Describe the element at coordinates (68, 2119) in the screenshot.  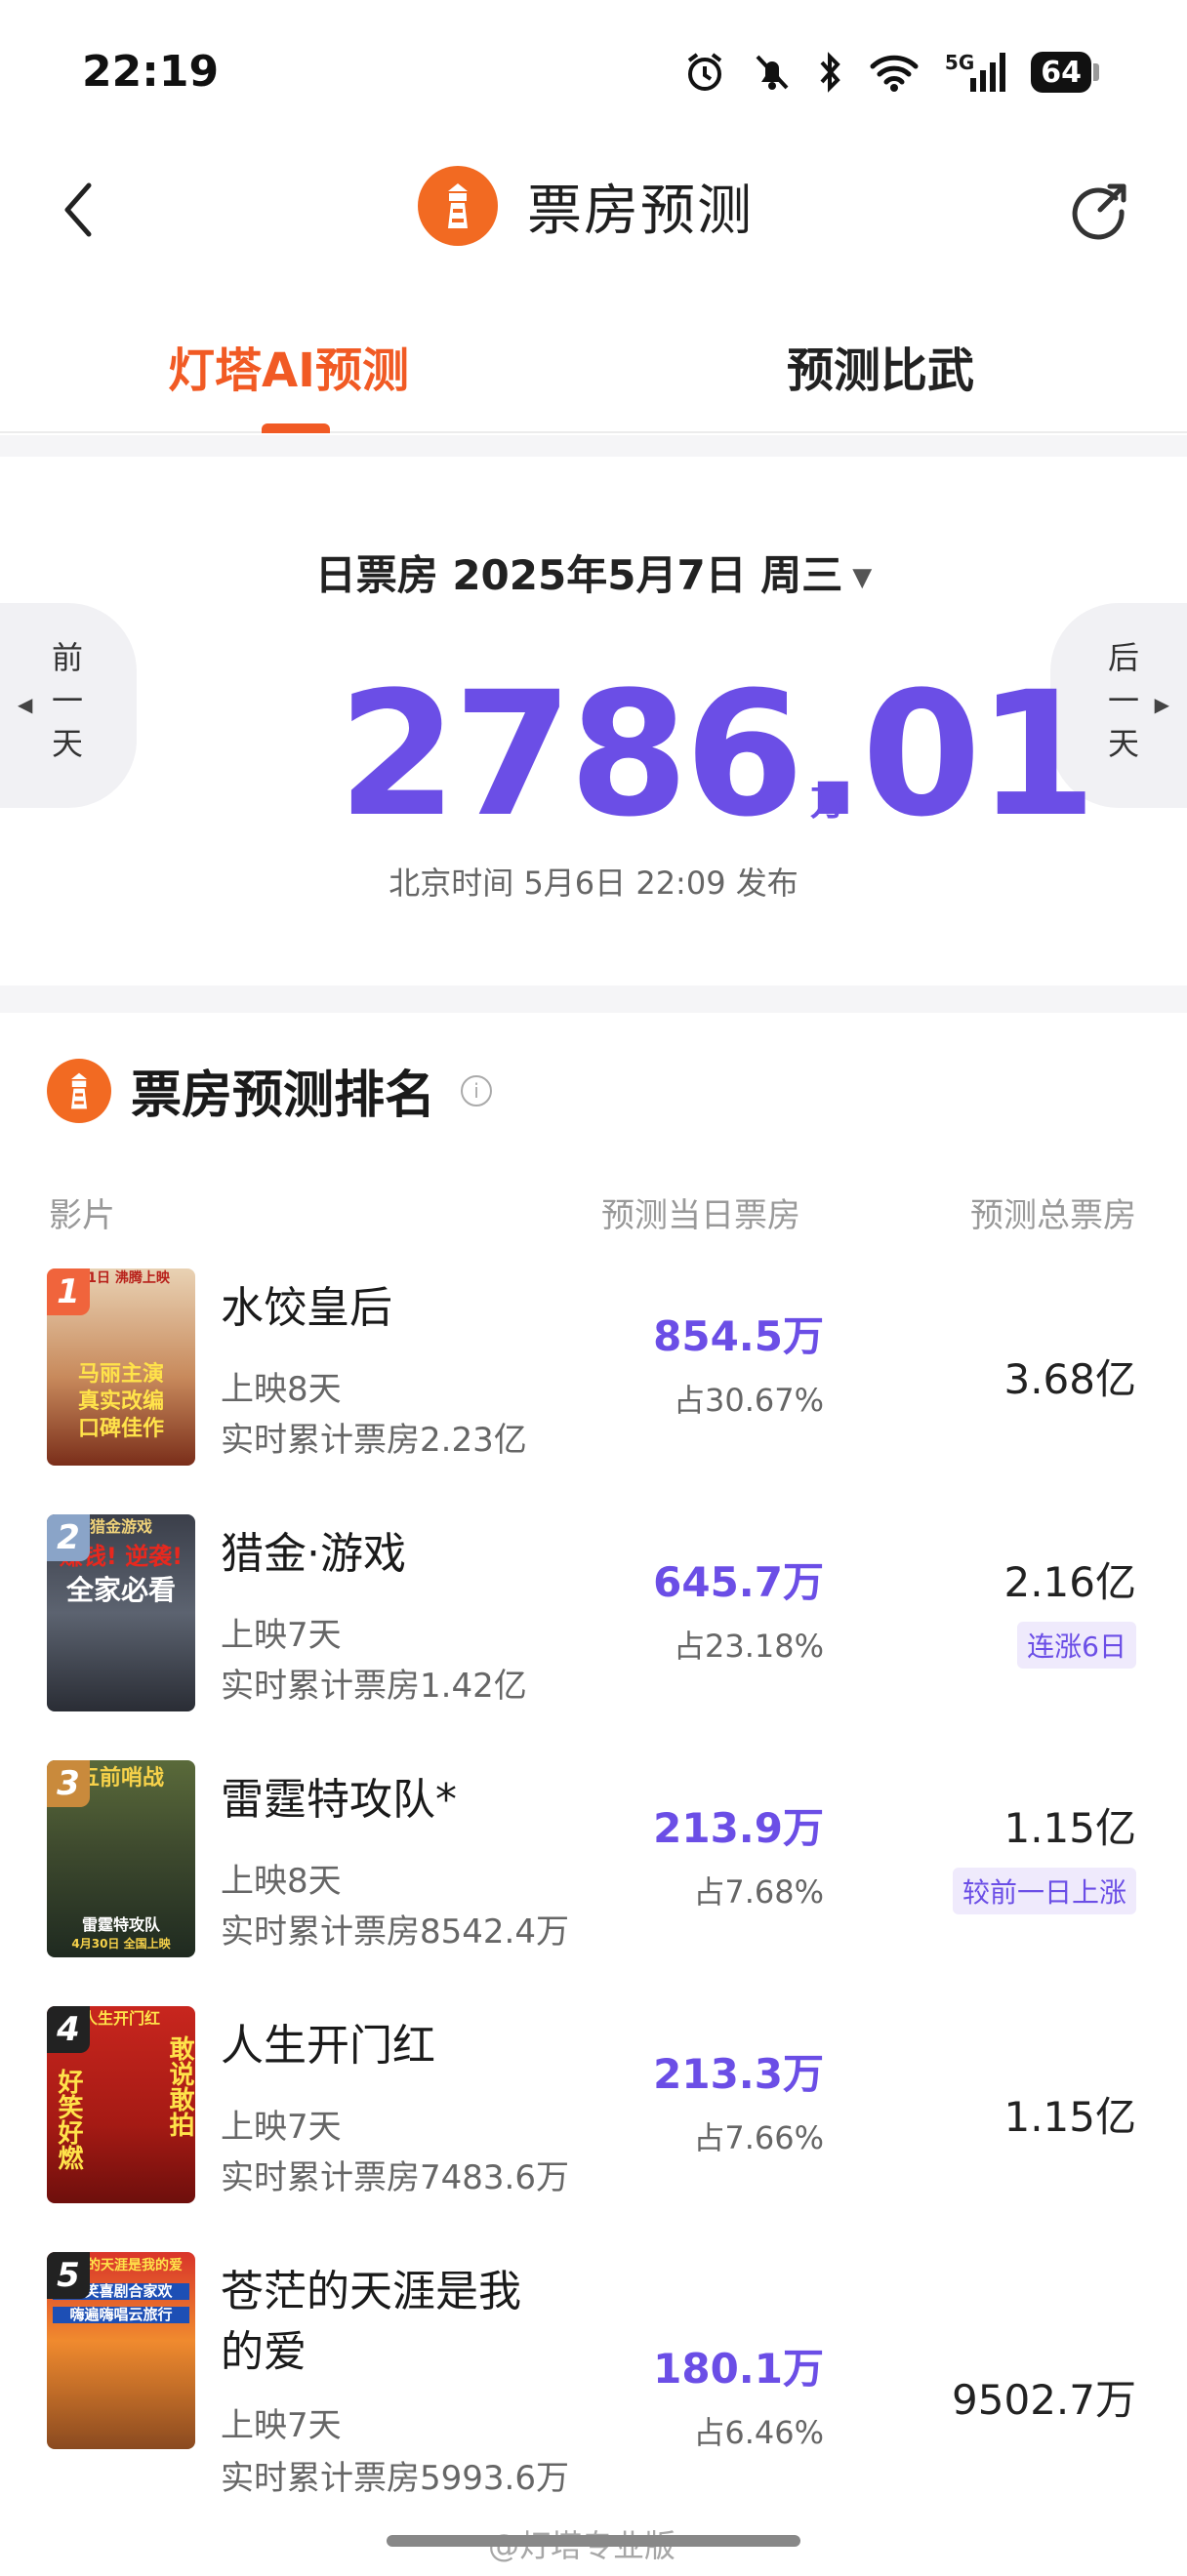
I see `poster-tagline: 好笑好燃` at that location.